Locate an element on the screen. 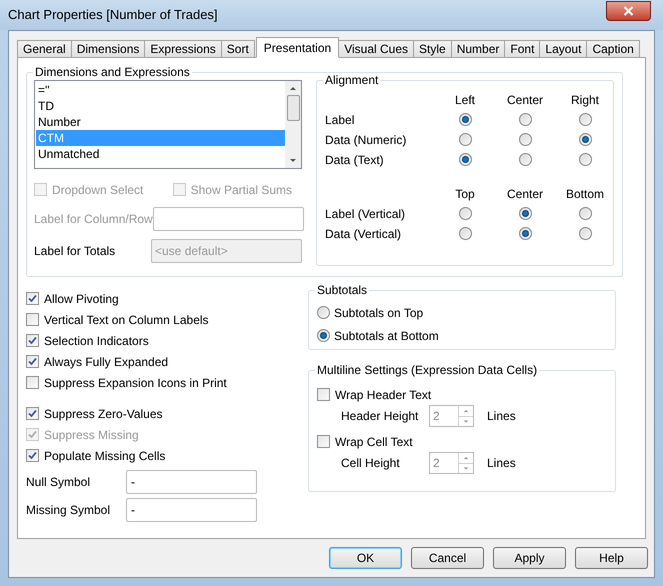 This screenshot has height=586, width=663. tab: Expressions is located at coordinates (183, 49).